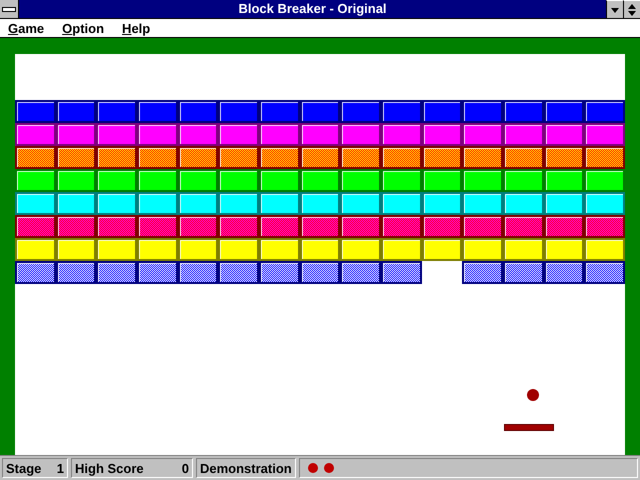  I want to click on stage-value: 1, so click(60, 468).